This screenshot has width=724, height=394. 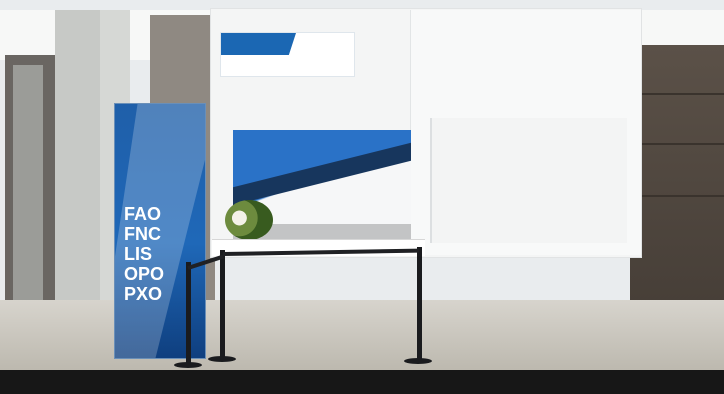 I want to click on airport-code-list: FAO FNC LIS OPO PXO, so click(x=144, y=254).